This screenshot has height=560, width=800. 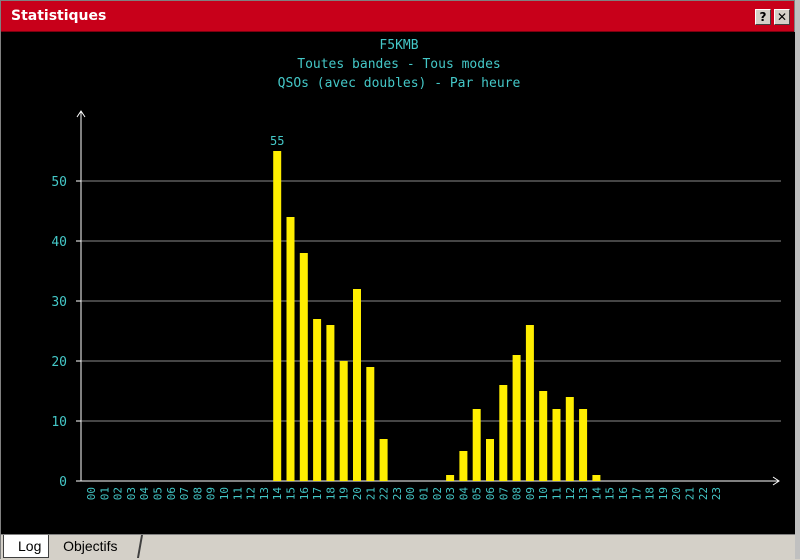 I want to click on tab-log: Log, so click(x=26, y=546).